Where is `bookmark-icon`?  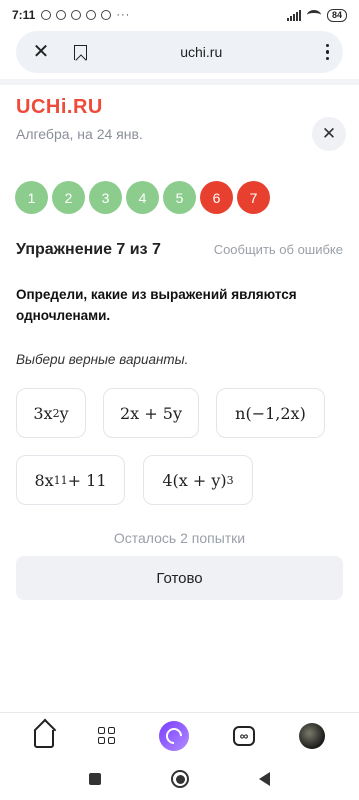
bookmark-icon is located at coordinates (80, 52).